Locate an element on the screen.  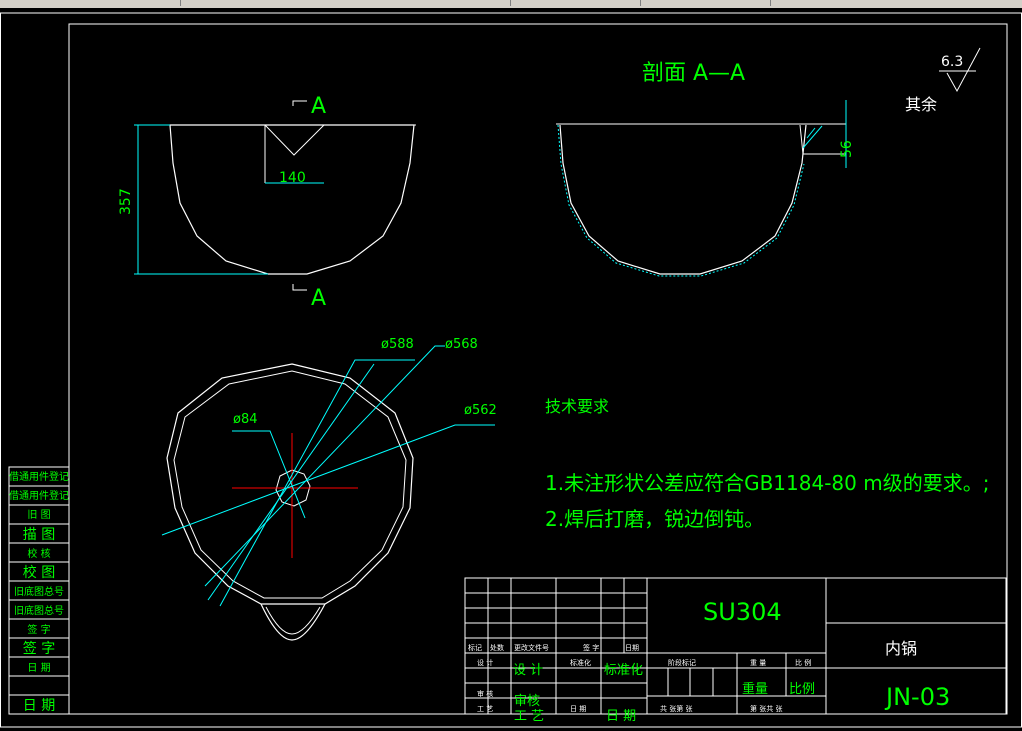
process-label: 工 艺 is located at coordinates (485, 709).